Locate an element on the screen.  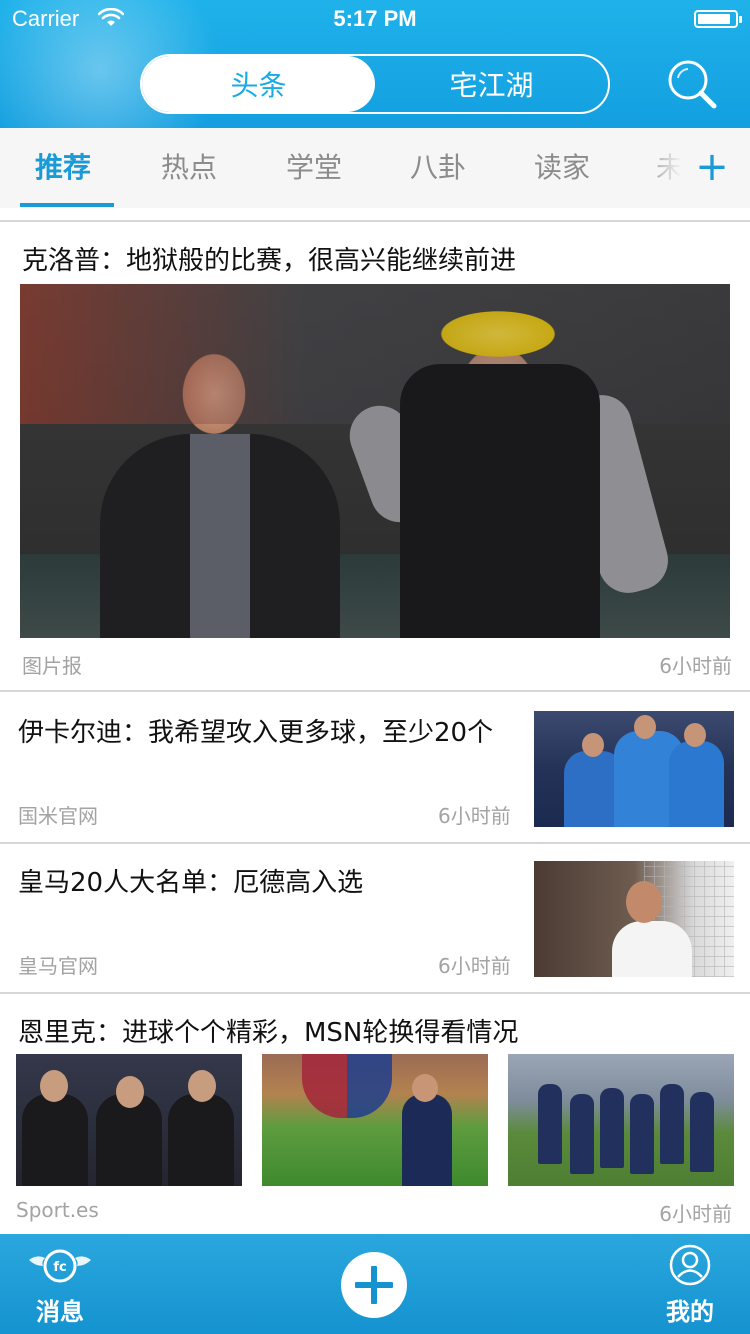
article-source: 皇马官网 is located at coordinates (58, 966).